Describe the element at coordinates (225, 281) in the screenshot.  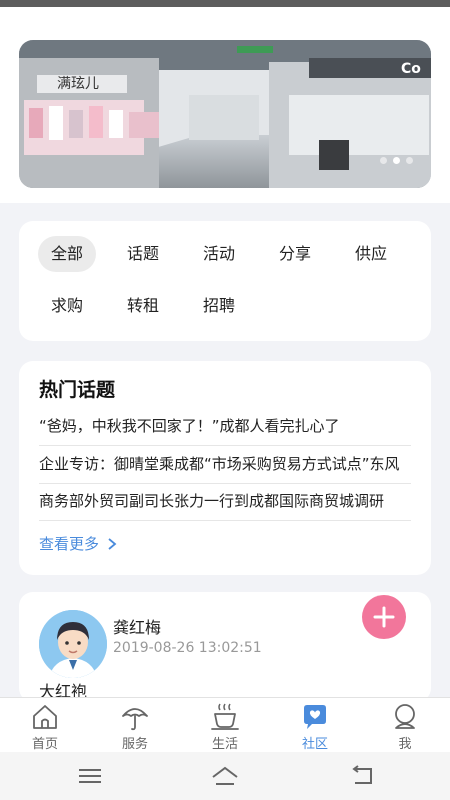
I see `category-card: 全部 话题 活动 分享 供应 求购 转租 招聘` at that location.